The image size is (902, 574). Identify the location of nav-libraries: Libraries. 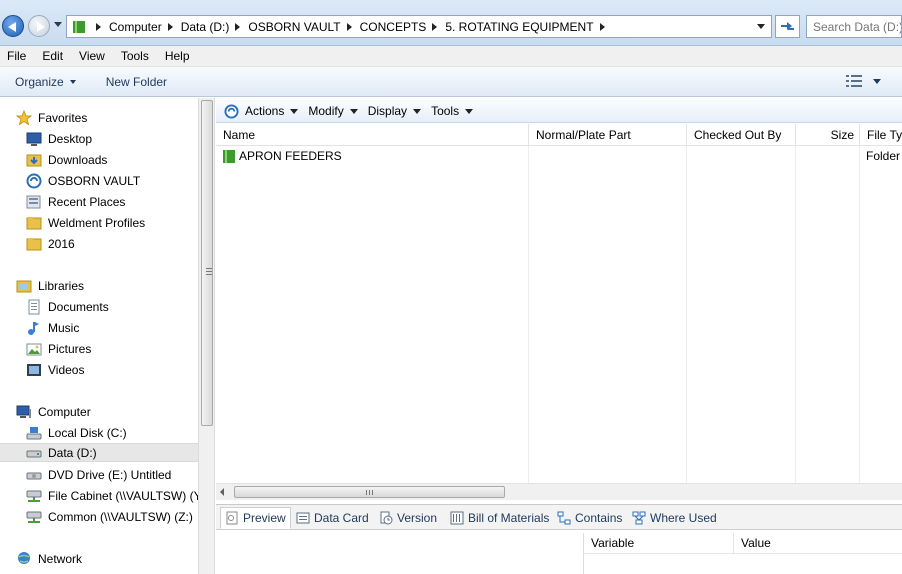
(50, 285).